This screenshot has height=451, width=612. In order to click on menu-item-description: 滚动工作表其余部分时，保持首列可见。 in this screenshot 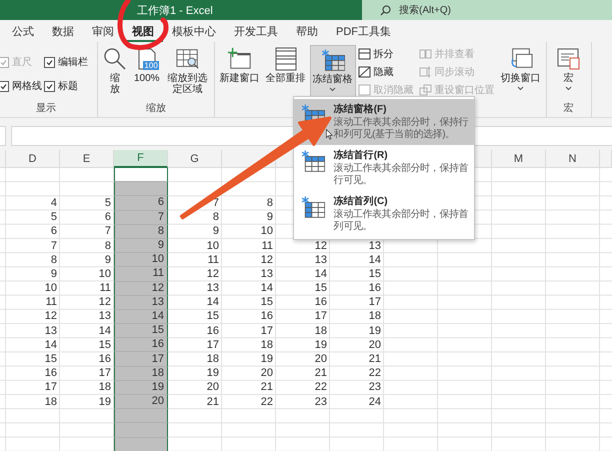, I will do `click(402, 221)`.